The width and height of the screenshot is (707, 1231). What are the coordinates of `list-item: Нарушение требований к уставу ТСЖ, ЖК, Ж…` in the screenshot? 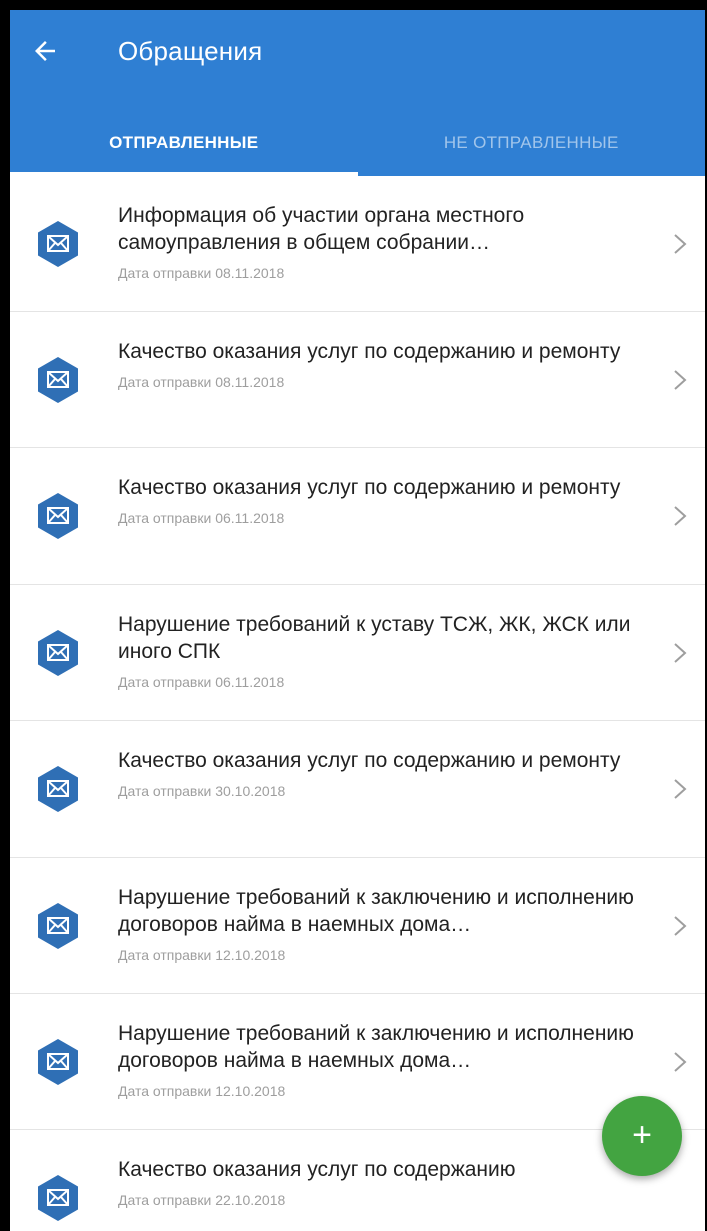 It's located at (357, 653).